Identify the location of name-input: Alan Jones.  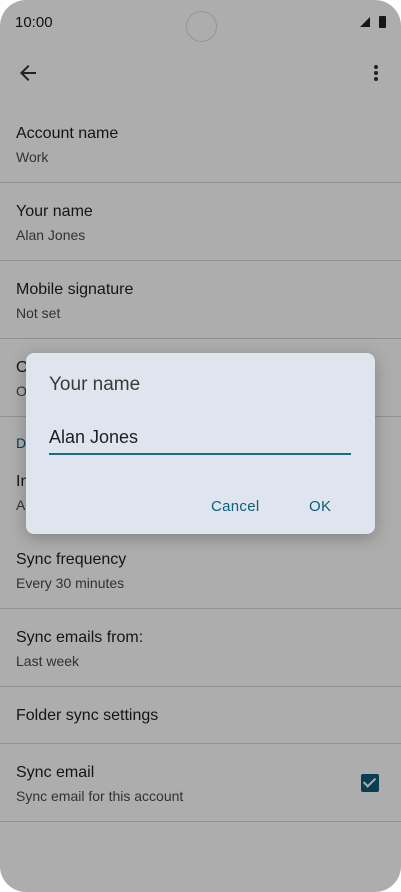
(200, 441).